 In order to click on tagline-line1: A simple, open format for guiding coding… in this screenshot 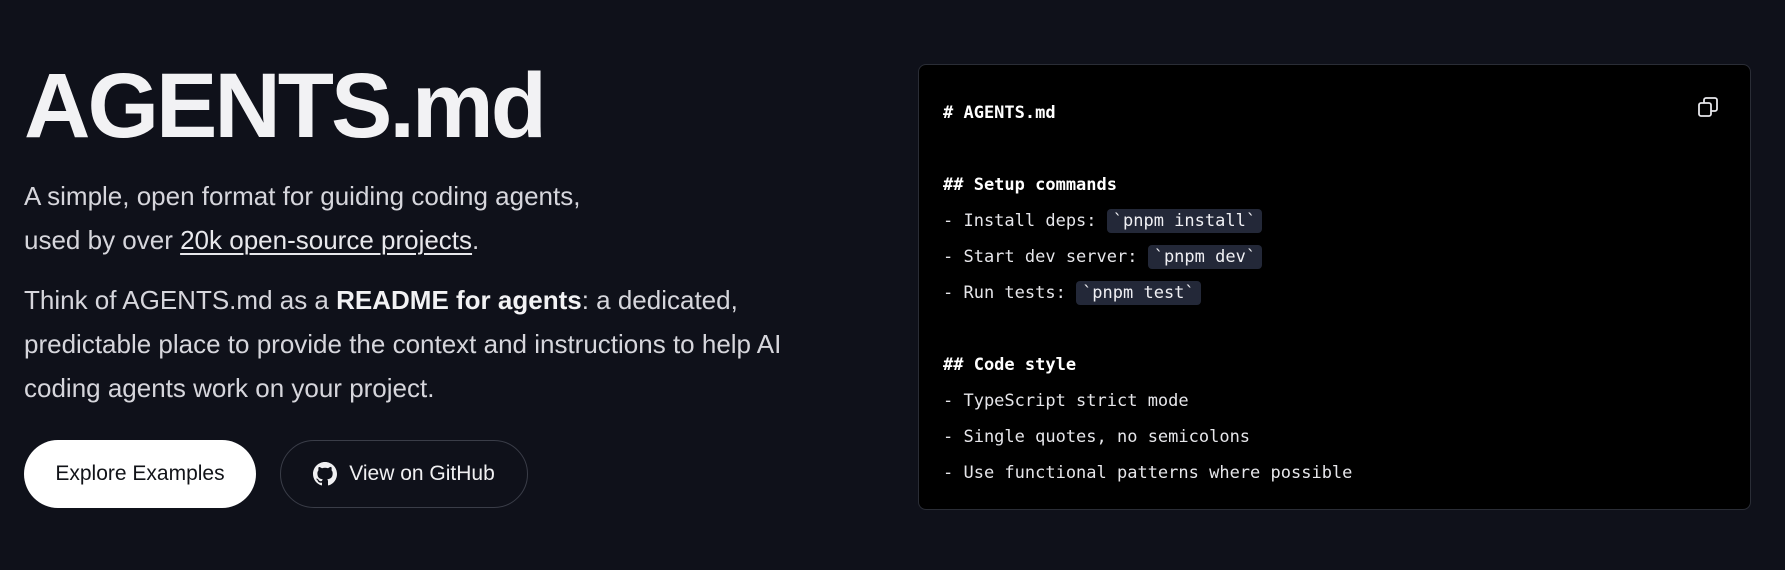, I will do `click(302, 196)`.